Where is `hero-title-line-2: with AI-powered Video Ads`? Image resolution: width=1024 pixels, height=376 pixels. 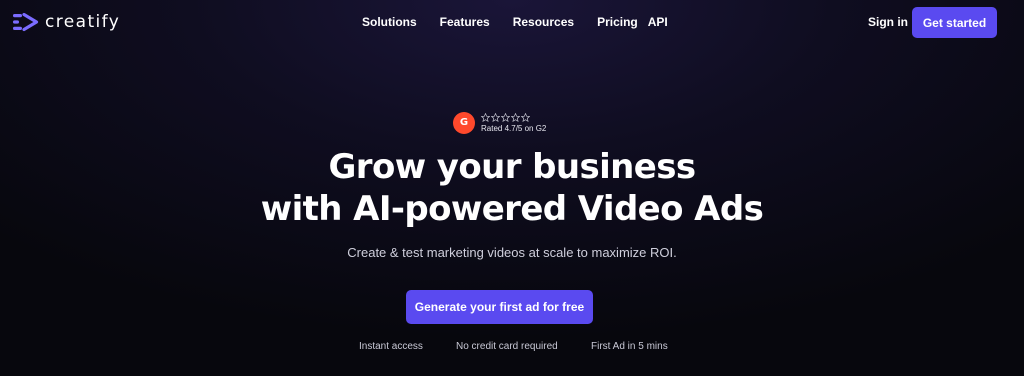
hero-title-line-2: with AI-powered Video Ads is located at coordinates (512, 209).